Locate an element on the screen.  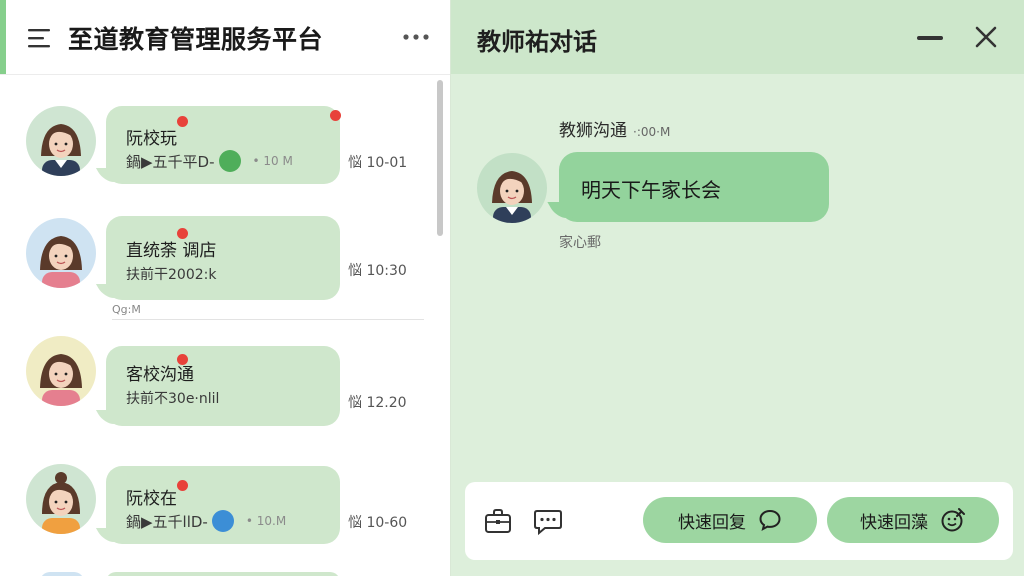
conversation-title: 教师祐对话 is located at coordinates (537, 42).